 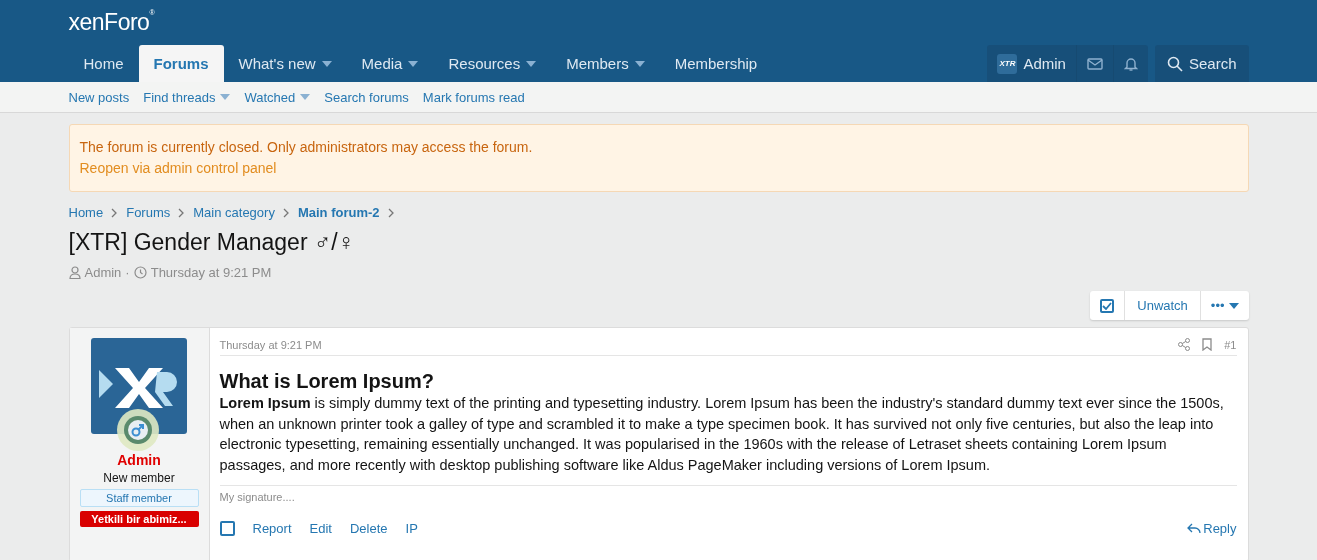 I want to click on select-checkbox, so click(x=227, y=528).